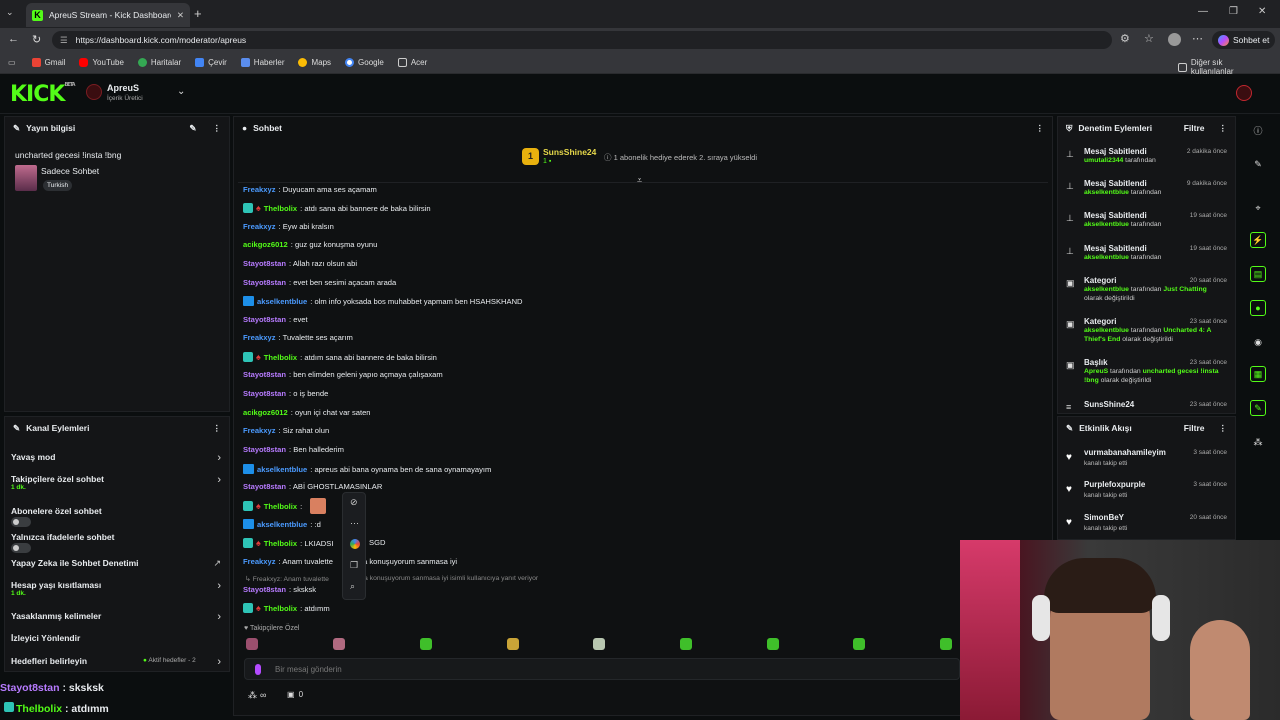 This screenshot has height=720, width=1280. I want to click on document-icon: ▤, so click(1258, 274).